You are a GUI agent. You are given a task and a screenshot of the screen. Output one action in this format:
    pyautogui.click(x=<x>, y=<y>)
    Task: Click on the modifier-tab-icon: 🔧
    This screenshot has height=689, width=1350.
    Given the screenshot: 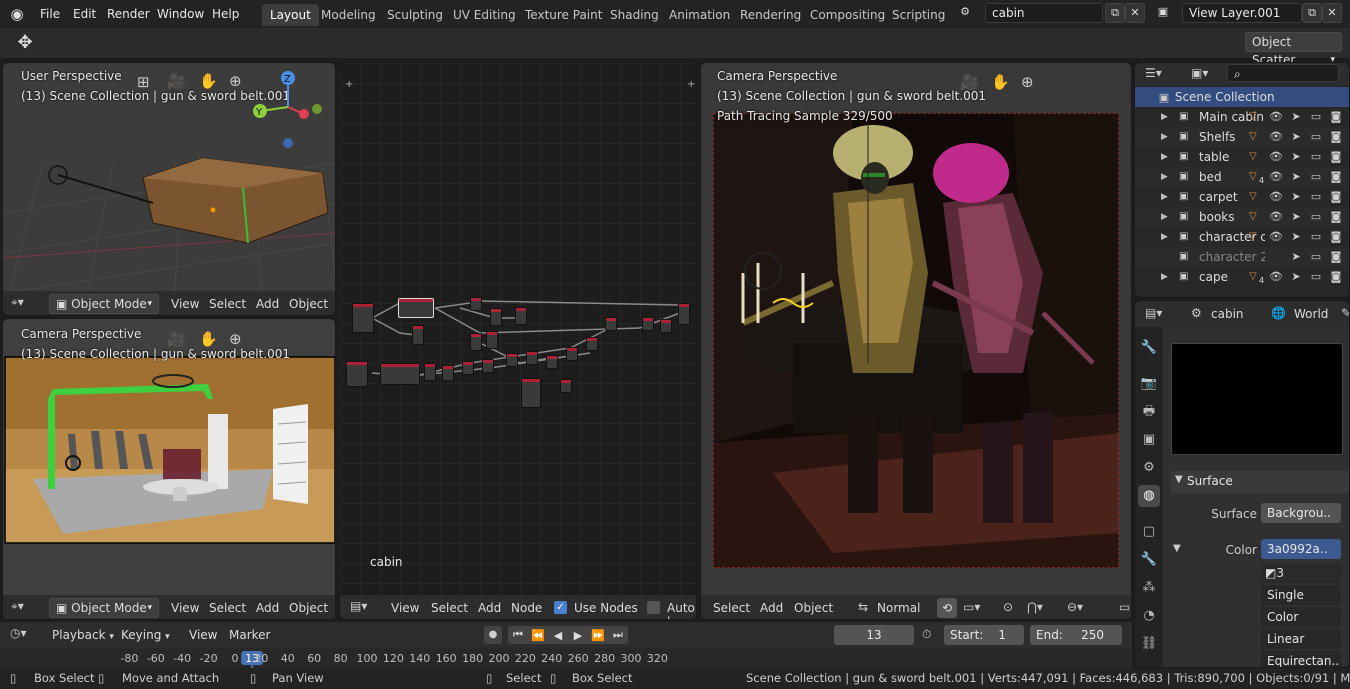 What is the action you would take?
    pyautogui.click(x=1149, y=560)
    